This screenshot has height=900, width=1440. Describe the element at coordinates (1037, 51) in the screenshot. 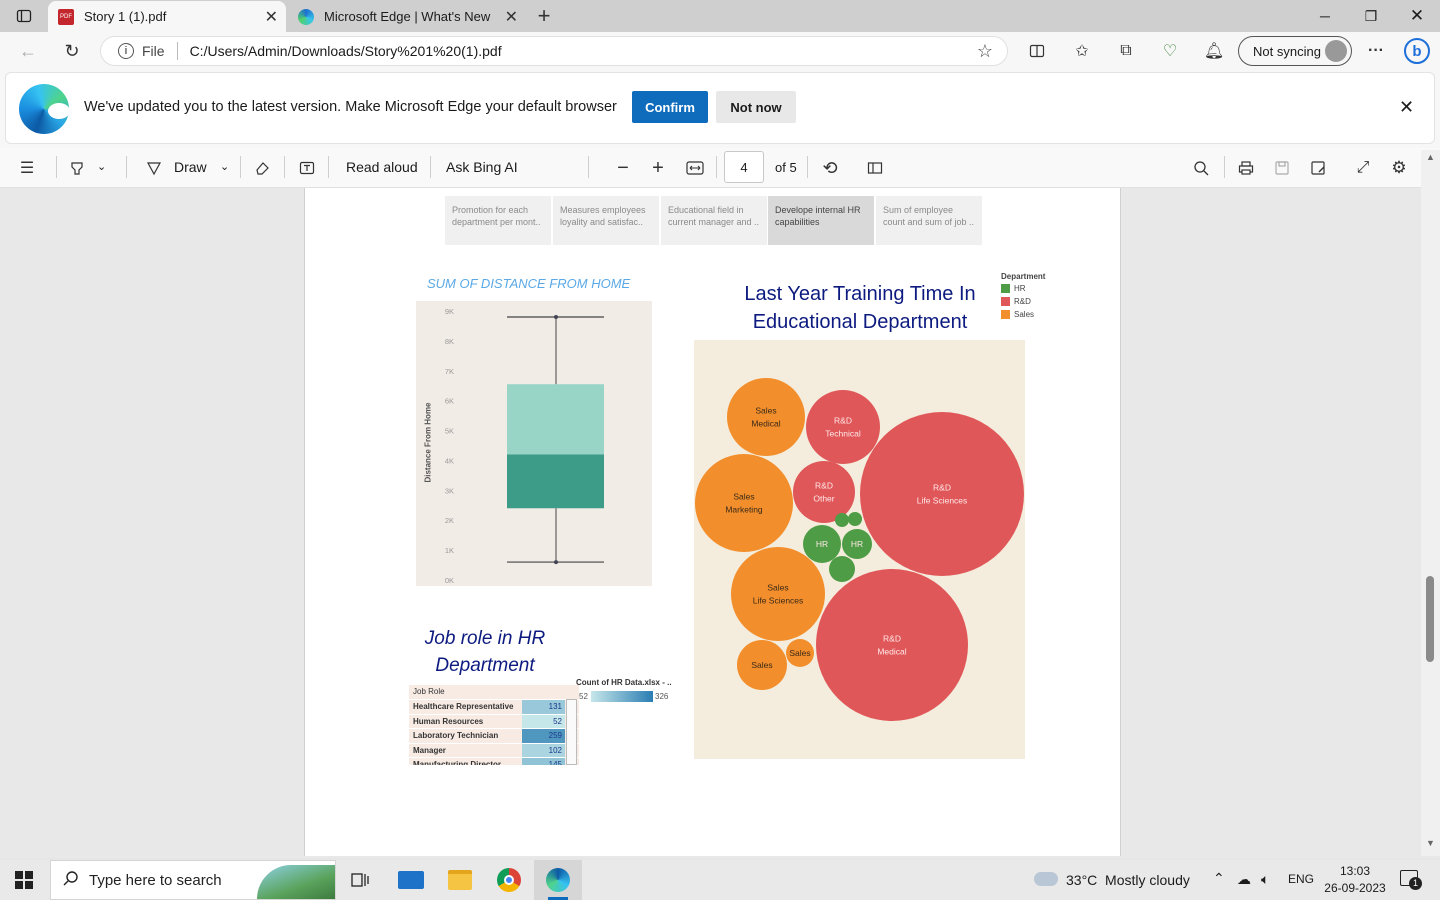

I see `split-screen-icon` at that location.